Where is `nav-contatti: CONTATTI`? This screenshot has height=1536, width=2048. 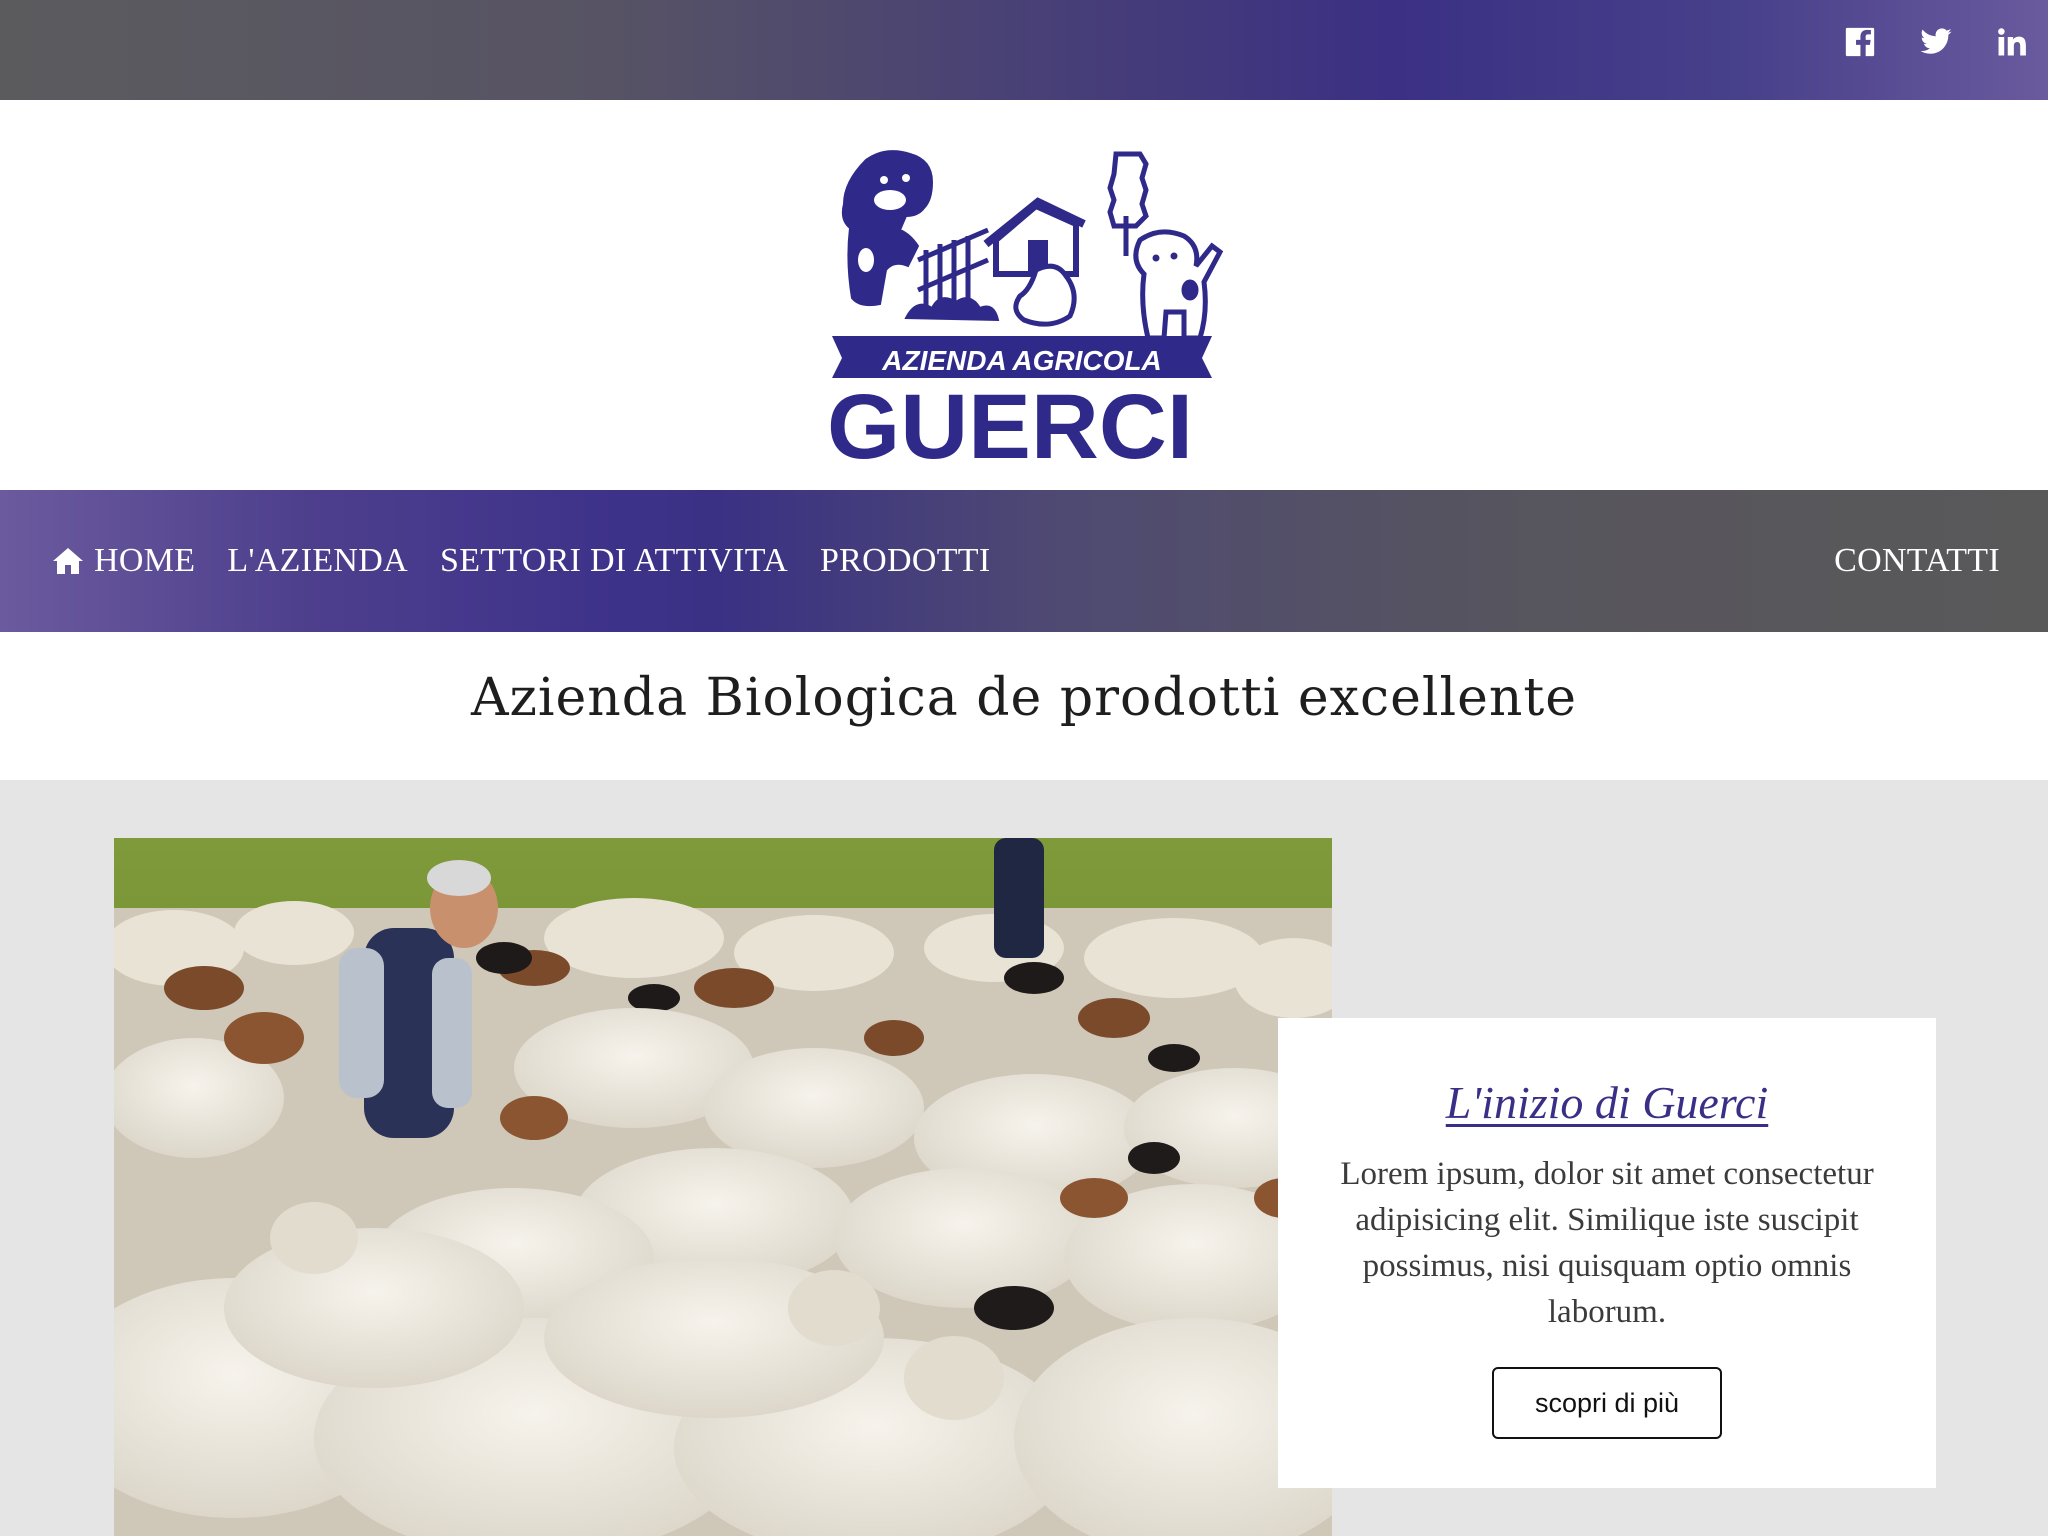
nav-contatti: CONTATTI is located at coordinates (1917, 561).